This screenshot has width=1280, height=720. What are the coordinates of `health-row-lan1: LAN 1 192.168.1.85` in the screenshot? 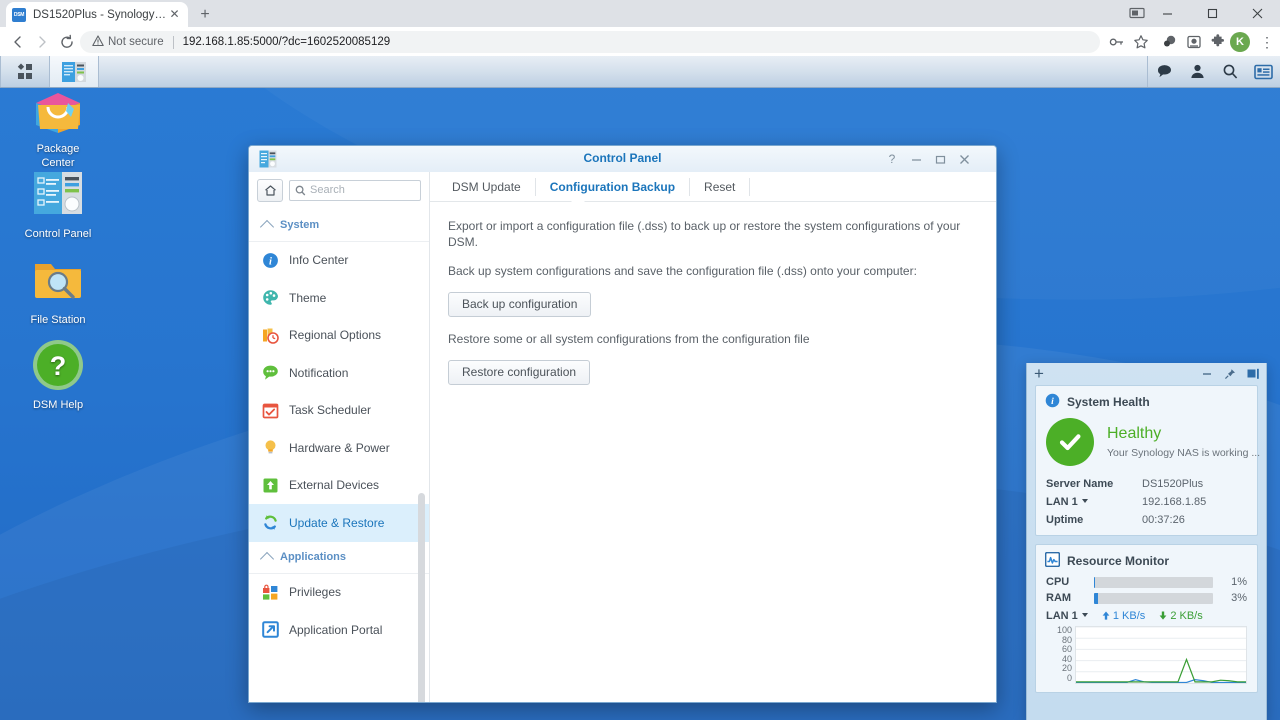 It's located at (1146, 502).